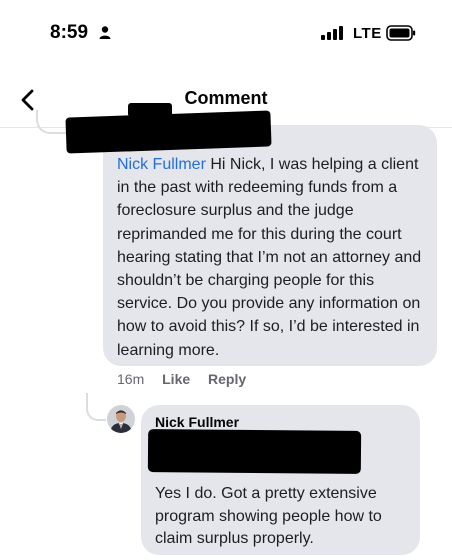 The width and height of the screenshot is (452, 560). What do you see at coordinates (401, 33) in the screenshot?
I see `battery-icon` at bounding box center [401, 33].